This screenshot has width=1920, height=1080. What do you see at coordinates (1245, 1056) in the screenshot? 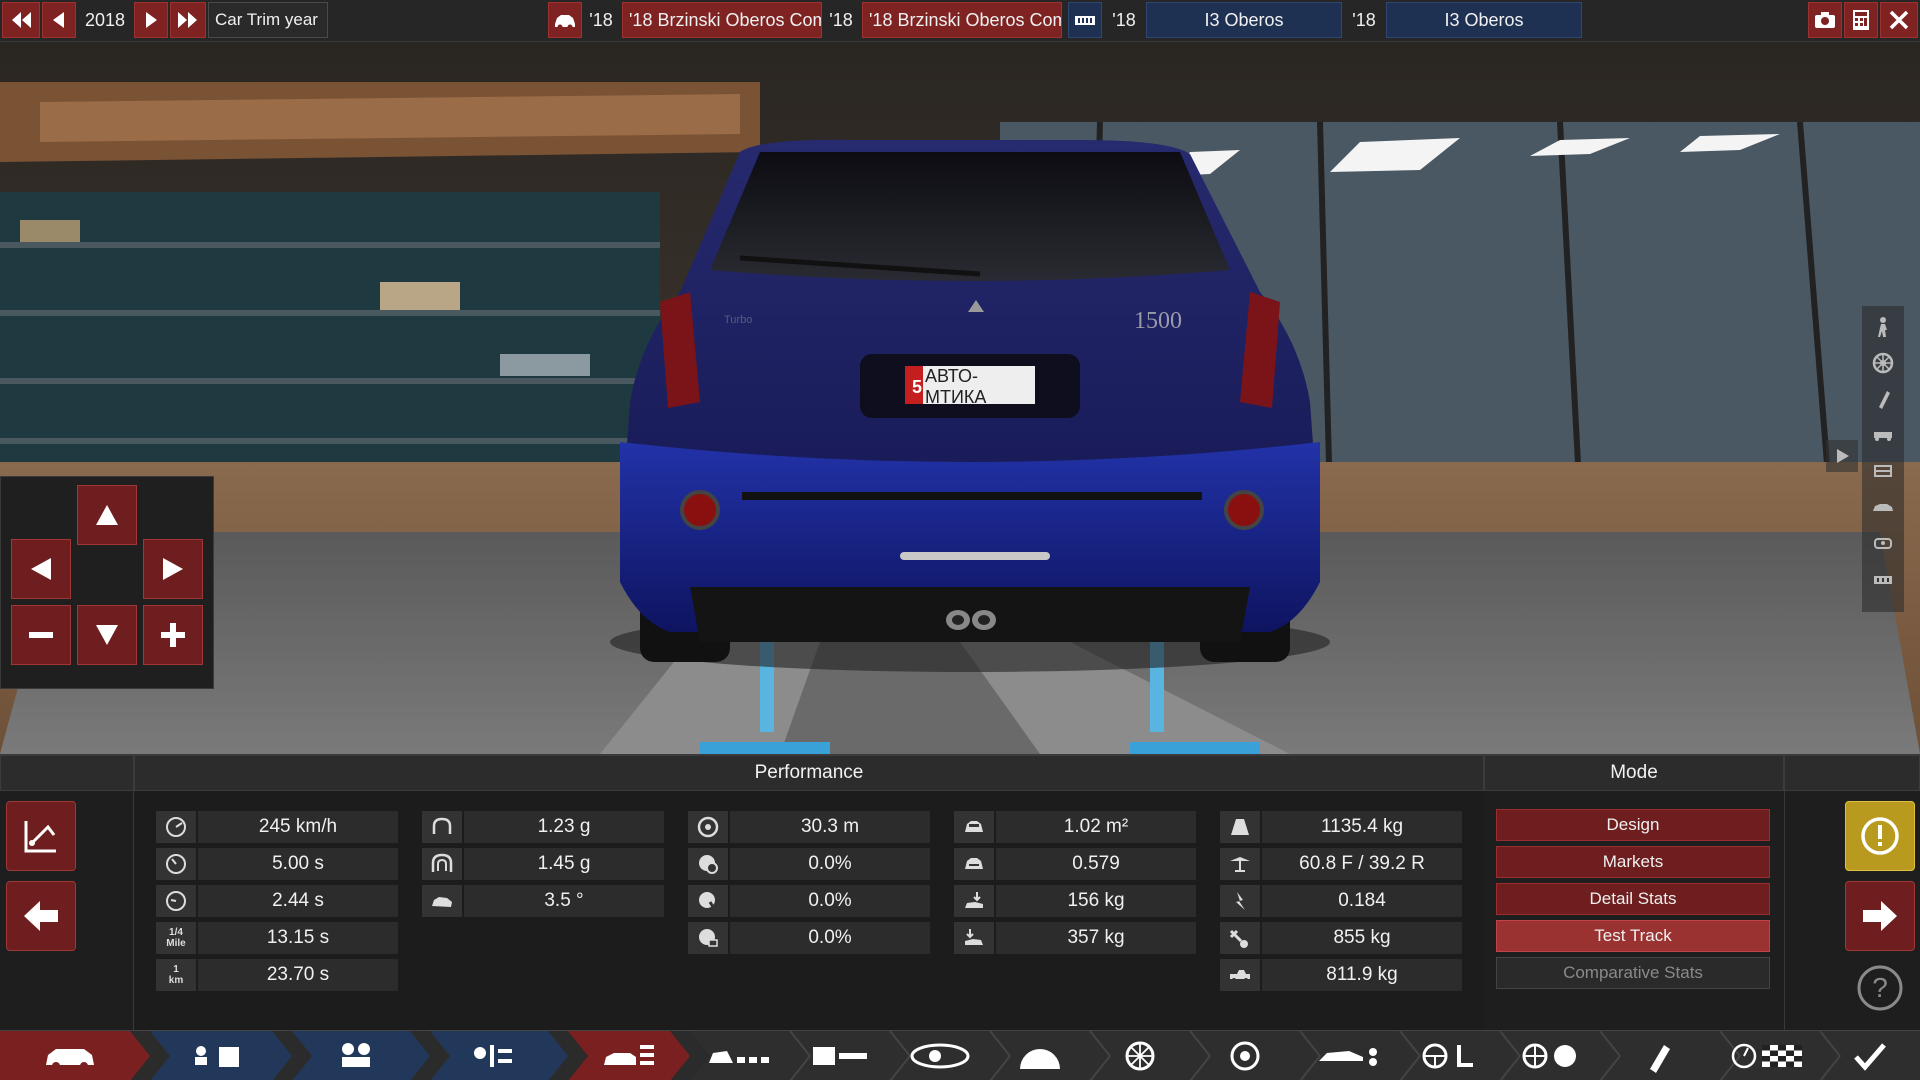
I see `nav-brakes-button` at bounding box center [1245, 1056].